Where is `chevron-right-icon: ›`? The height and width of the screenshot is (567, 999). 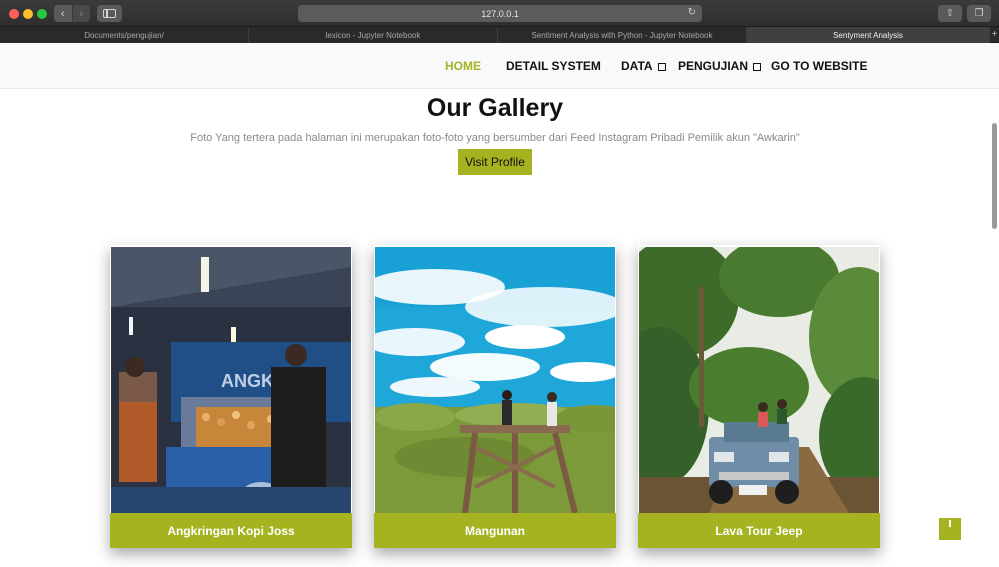
chevron-right-icon: › is located at coordinates (81, 13).